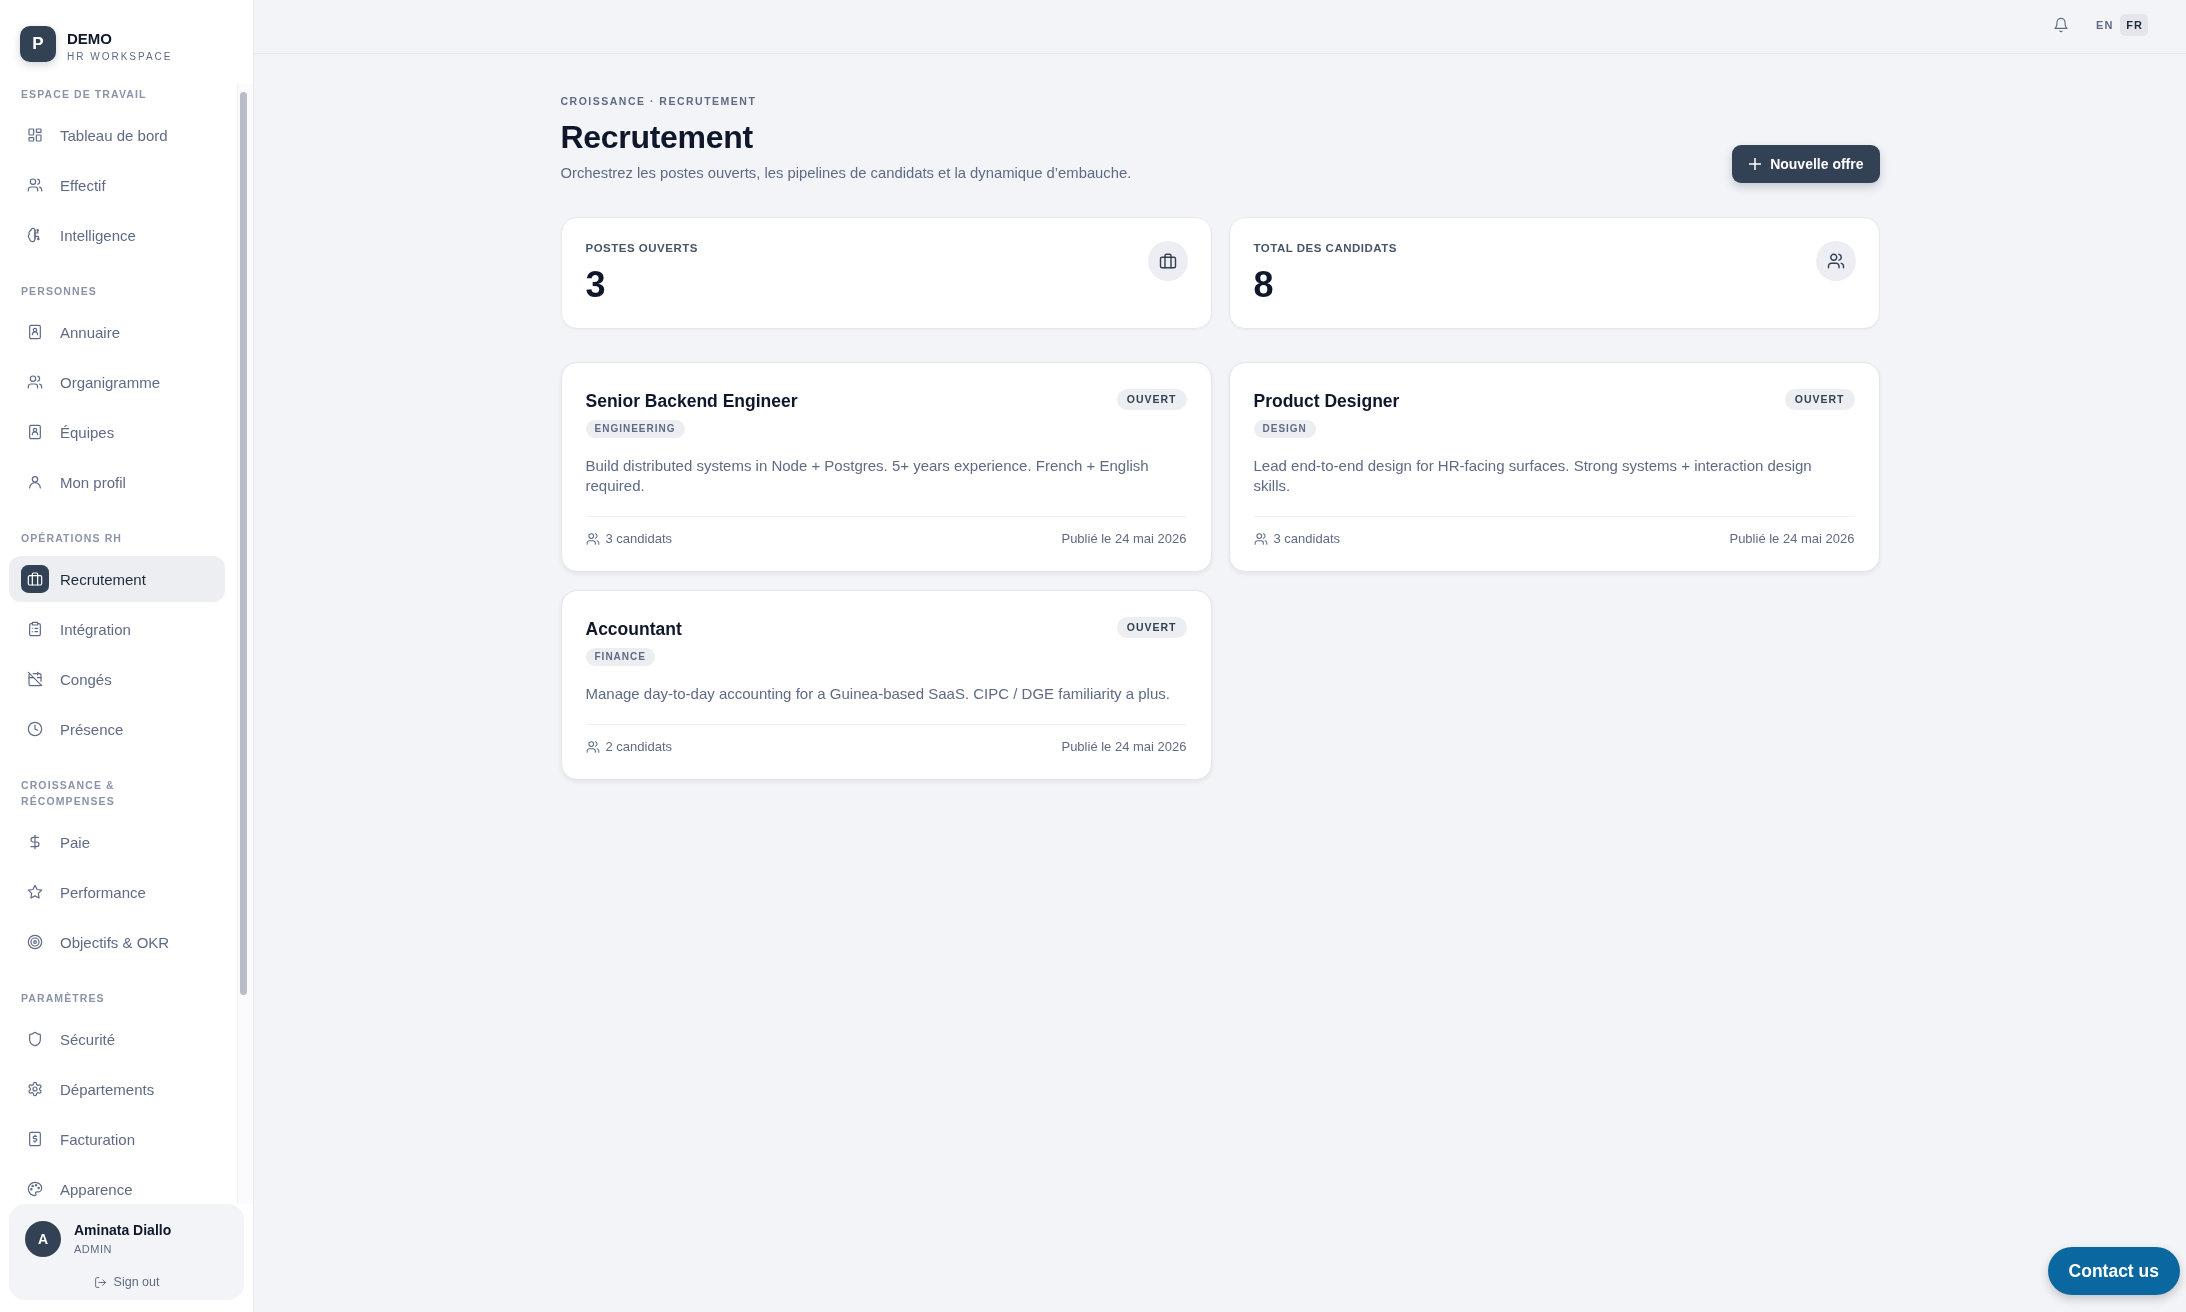 The width and height of the screenshot is (2186, 1312). Describe the element at coordinates (1755, 164) in the screenshot. I see `plus-icon` at that location.